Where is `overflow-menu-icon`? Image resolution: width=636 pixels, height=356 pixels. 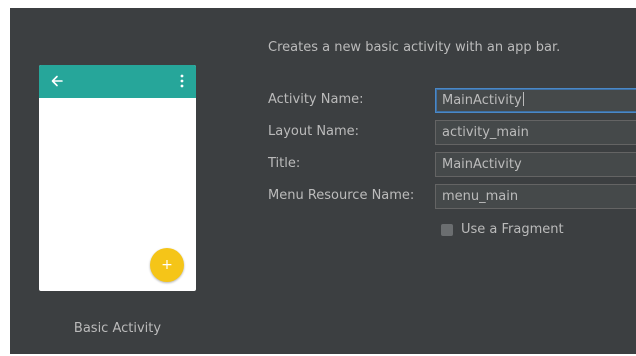 overflow-menu-icon is located at coordinates (182, 81).